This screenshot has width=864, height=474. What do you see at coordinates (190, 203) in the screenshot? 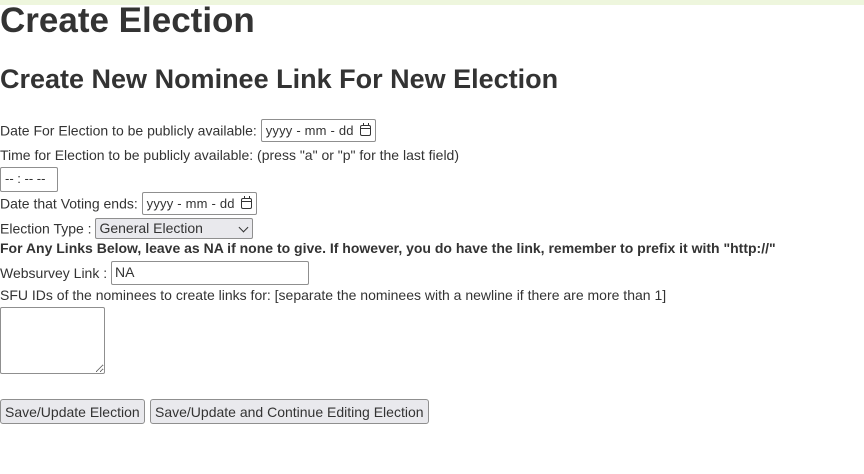
I see `voting-end-placeholder: yyyy - mm - dd` at bounding box center [190, 203].